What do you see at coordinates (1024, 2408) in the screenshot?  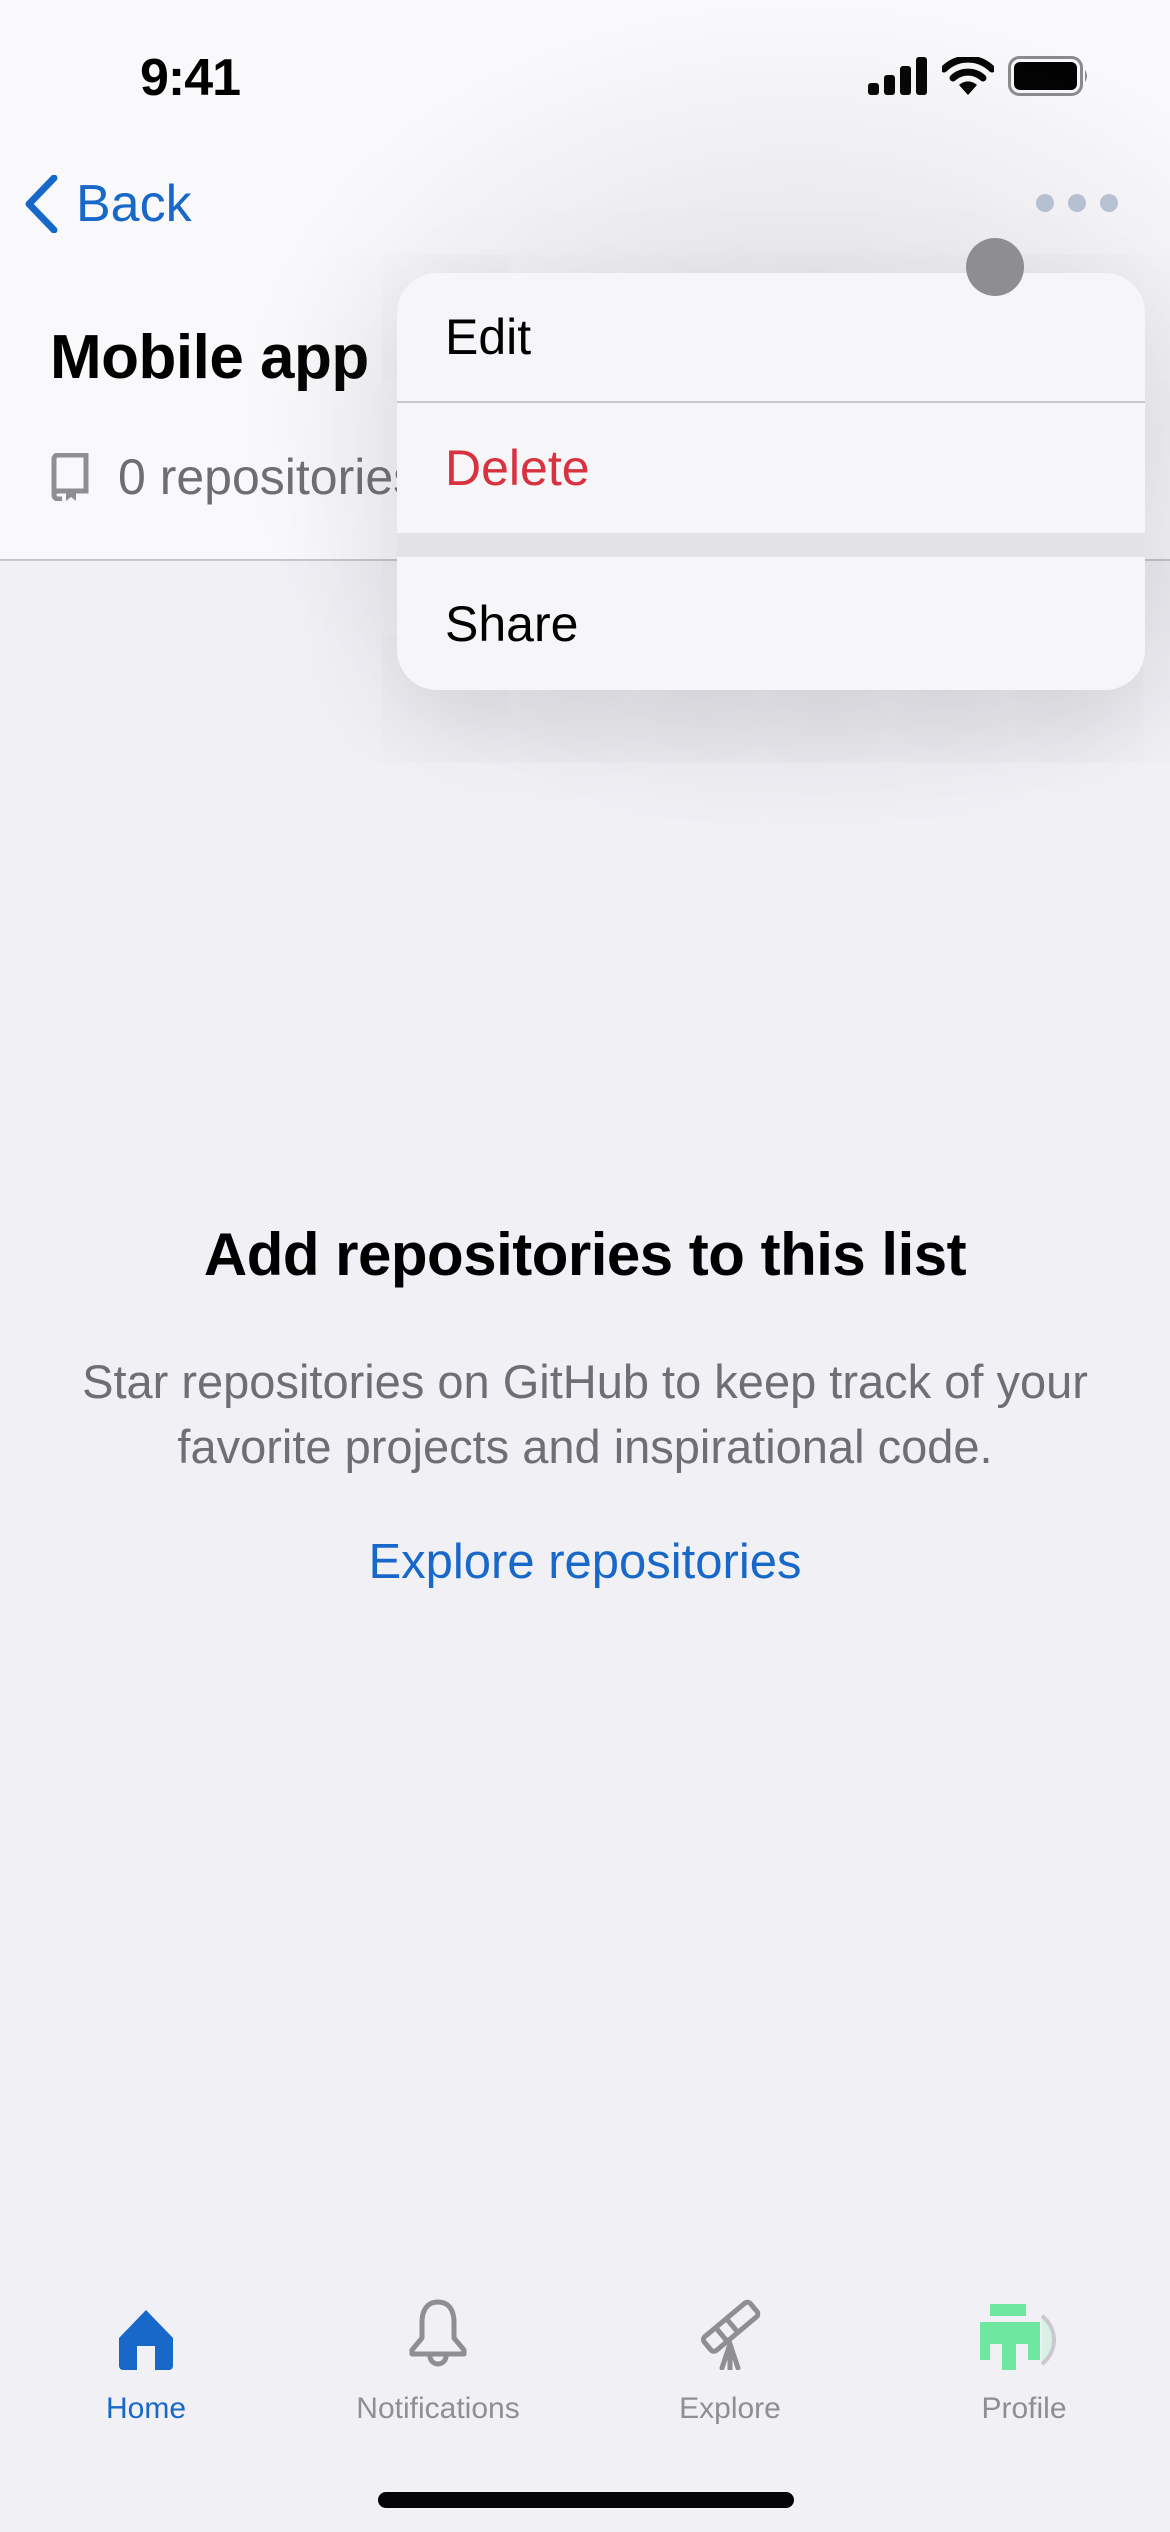 I see `tab-profile-label: Profile` at bounding box center [1024, 2408].